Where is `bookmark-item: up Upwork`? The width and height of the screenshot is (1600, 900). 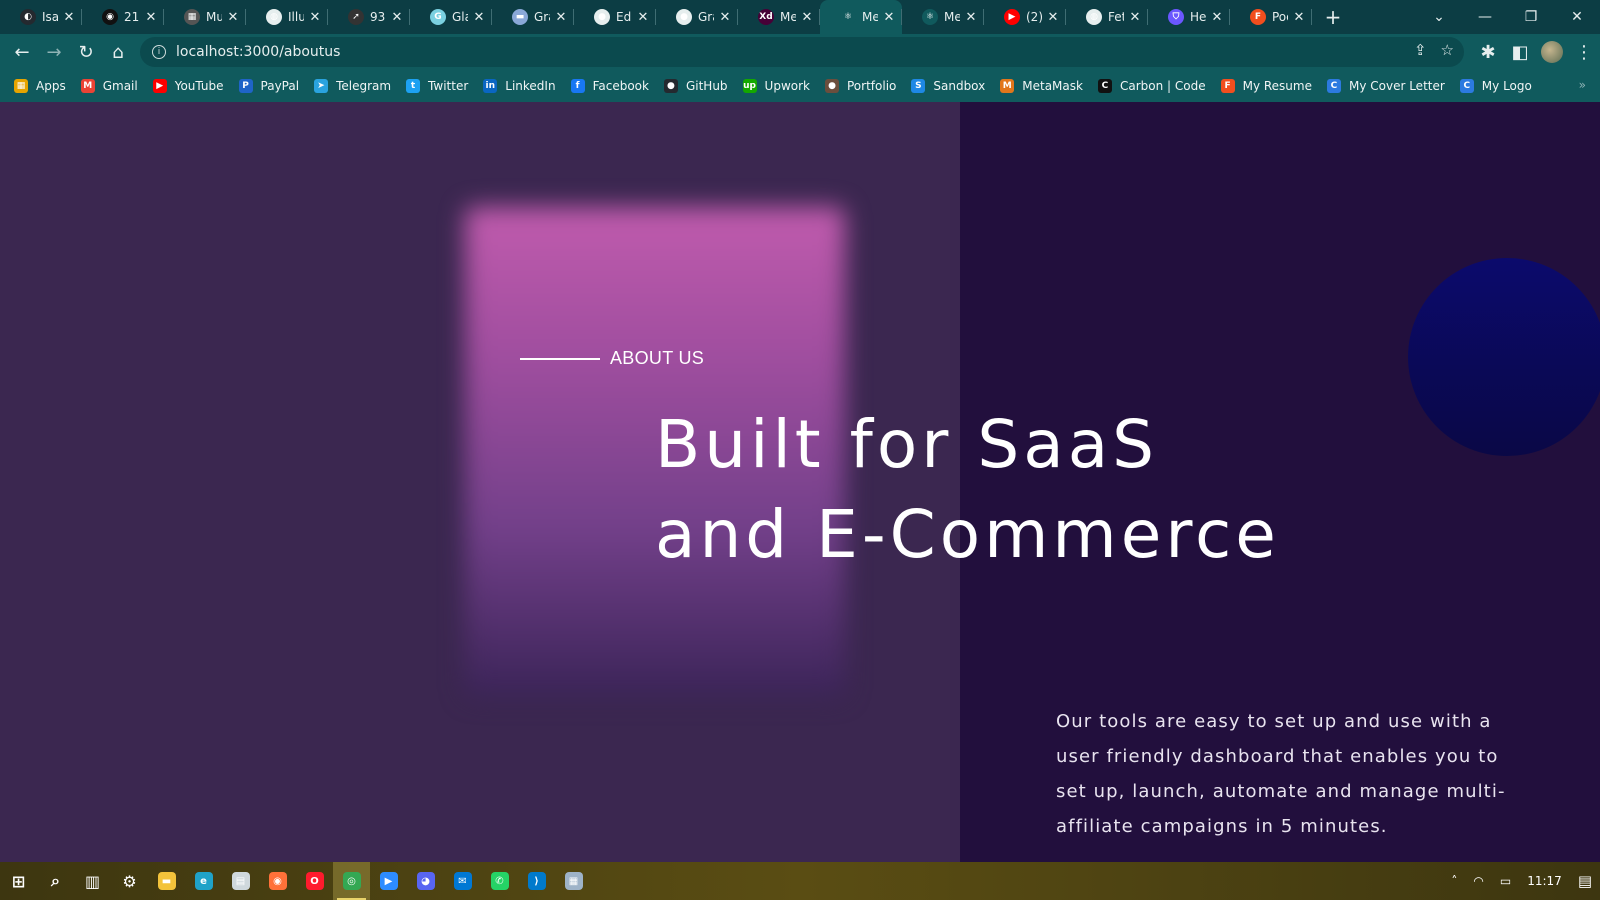 bookmark-item: up Upwork is located at coordinates (776, 86).